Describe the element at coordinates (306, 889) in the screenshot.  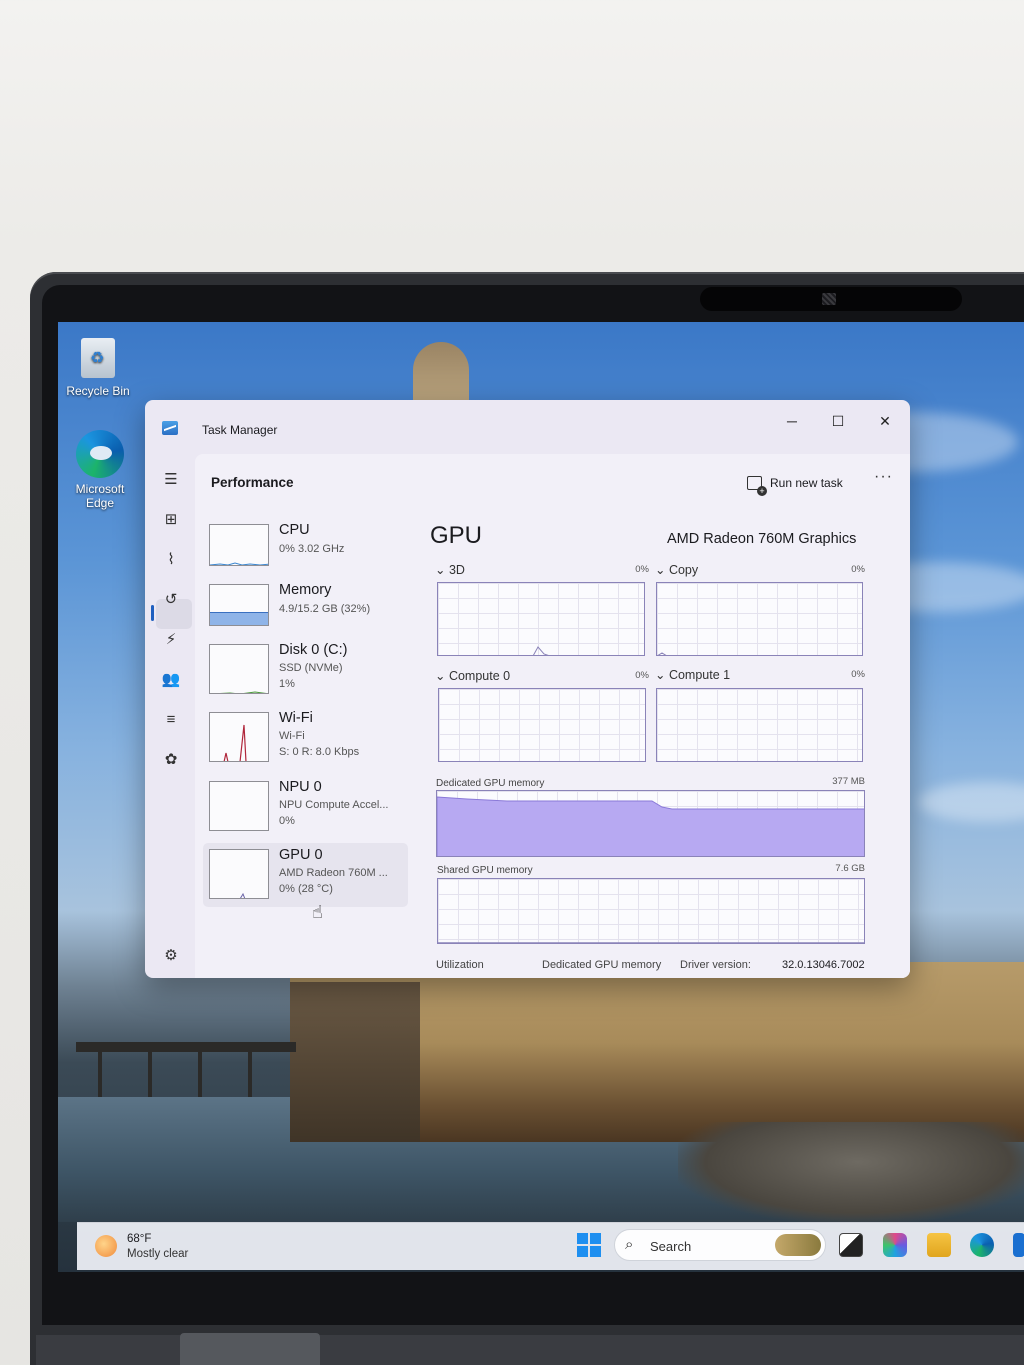
I see `device-stat: 0% (28 °C)` at that location.